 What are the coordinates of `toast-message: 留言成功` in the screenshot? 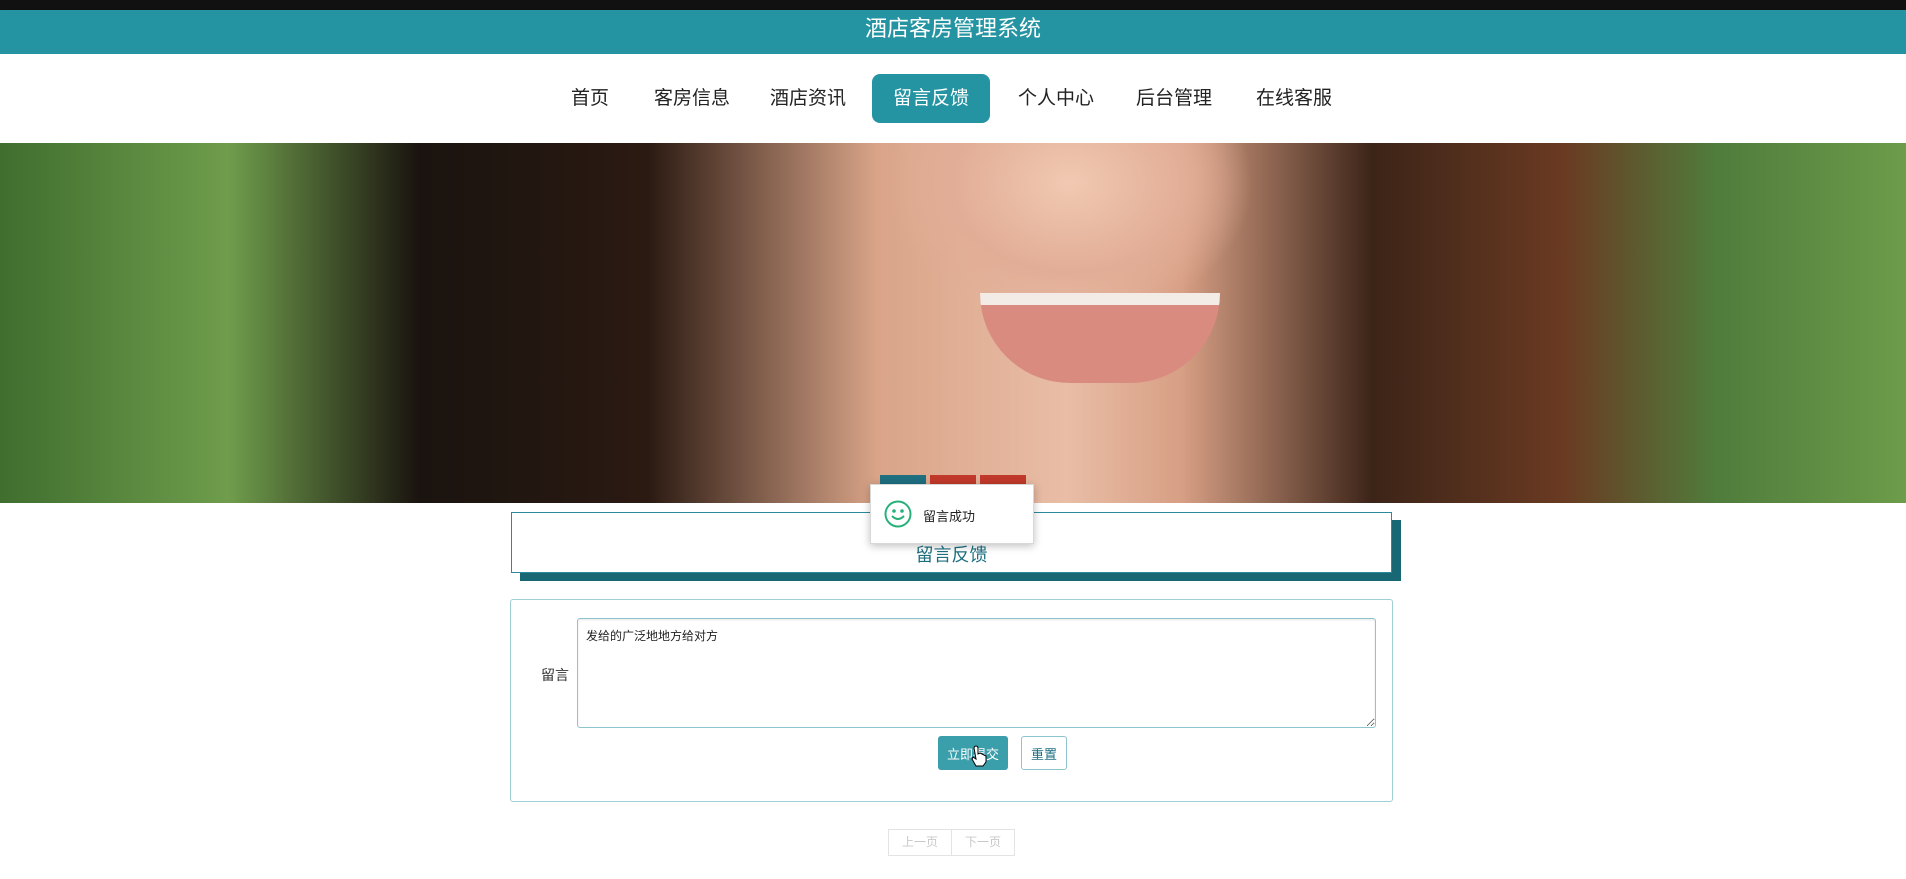 It's located at (949, 517).